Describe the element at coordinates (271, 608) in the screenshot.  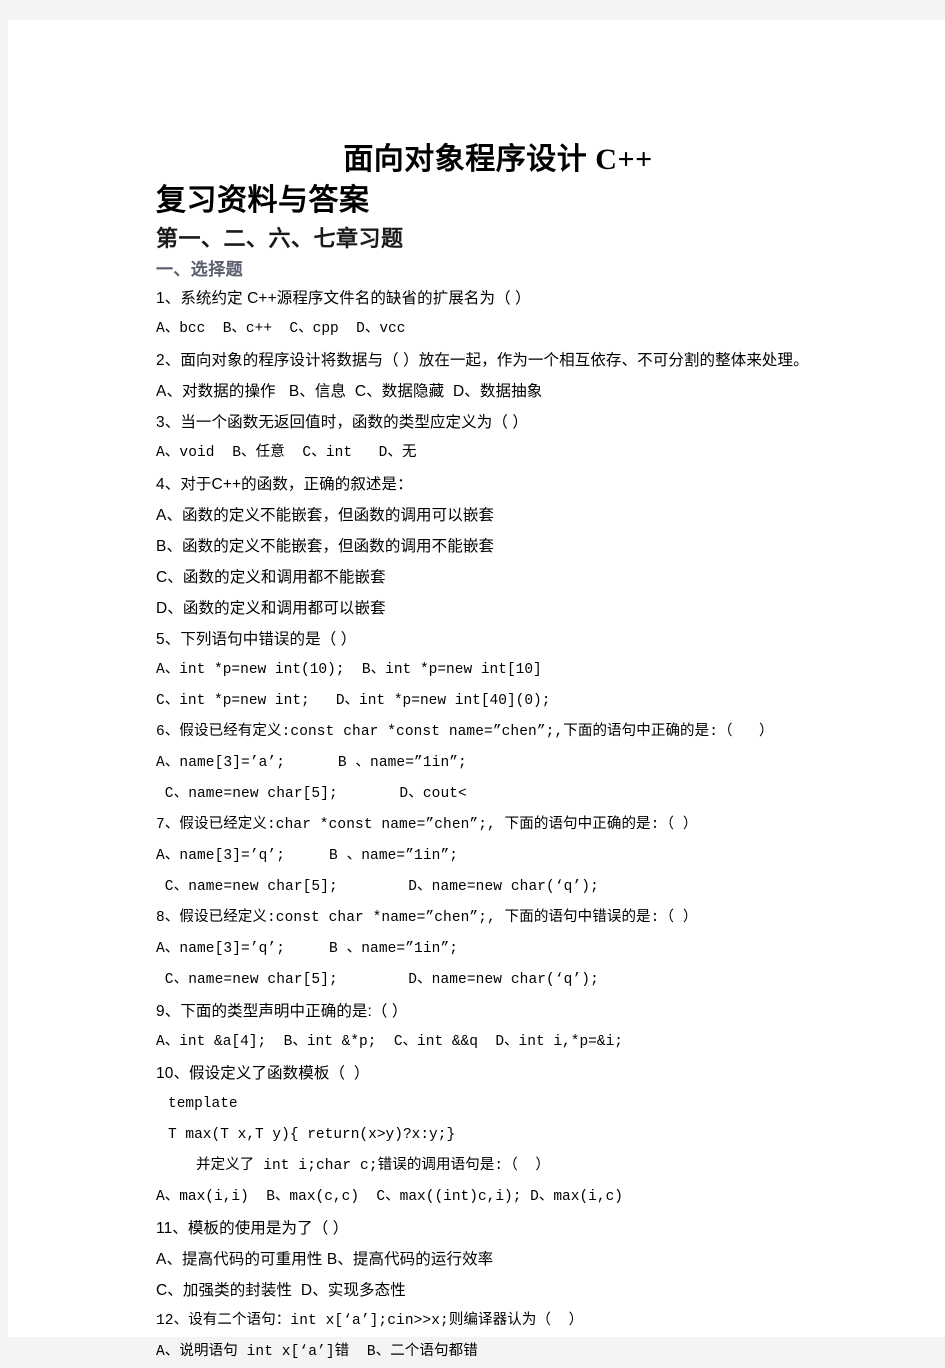
I see `question-4-option-d: D、函数的定义和调用都可以嵌套` at that location.